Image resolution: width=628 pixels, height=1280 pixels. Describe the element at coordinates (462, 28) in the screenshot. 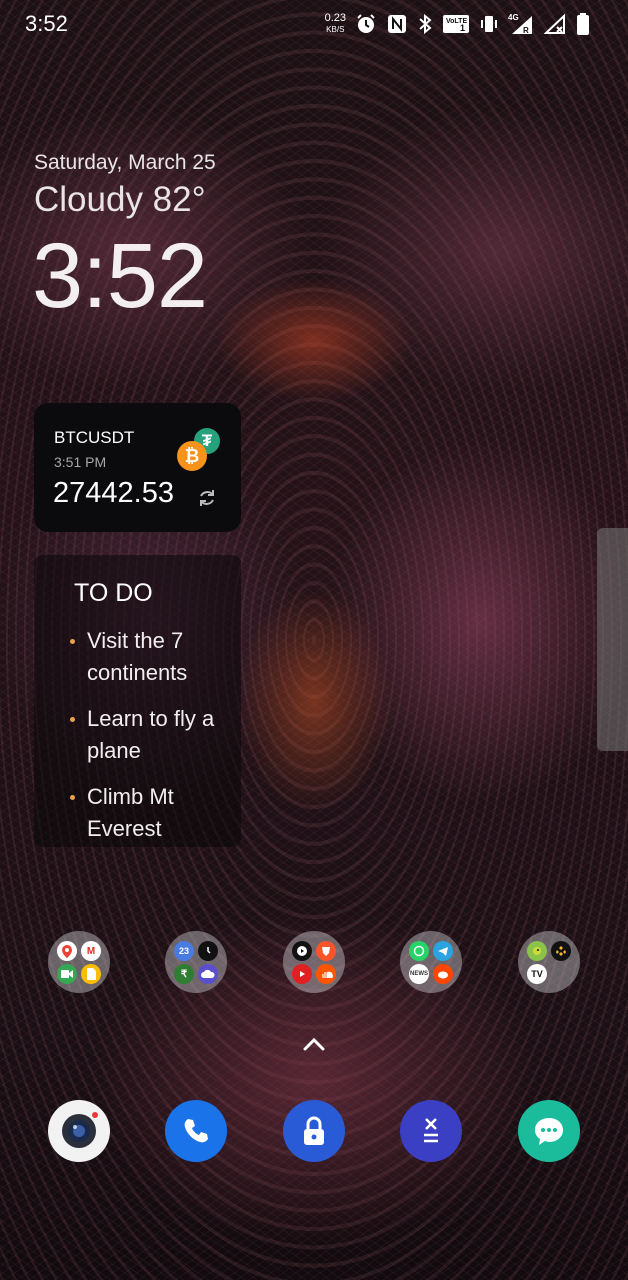

I see `svg-text: 1` at that location.